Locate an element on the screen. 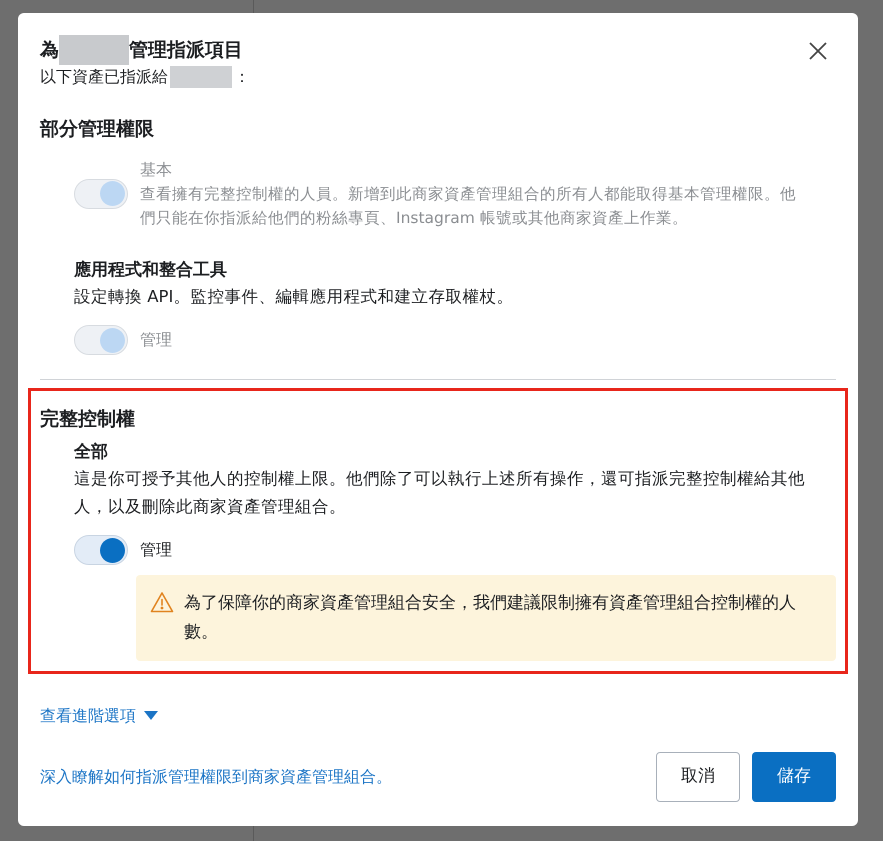 The height and width of the screenshot is (841, 883). save-button: 儲存 is located at coordinates (794, 777).